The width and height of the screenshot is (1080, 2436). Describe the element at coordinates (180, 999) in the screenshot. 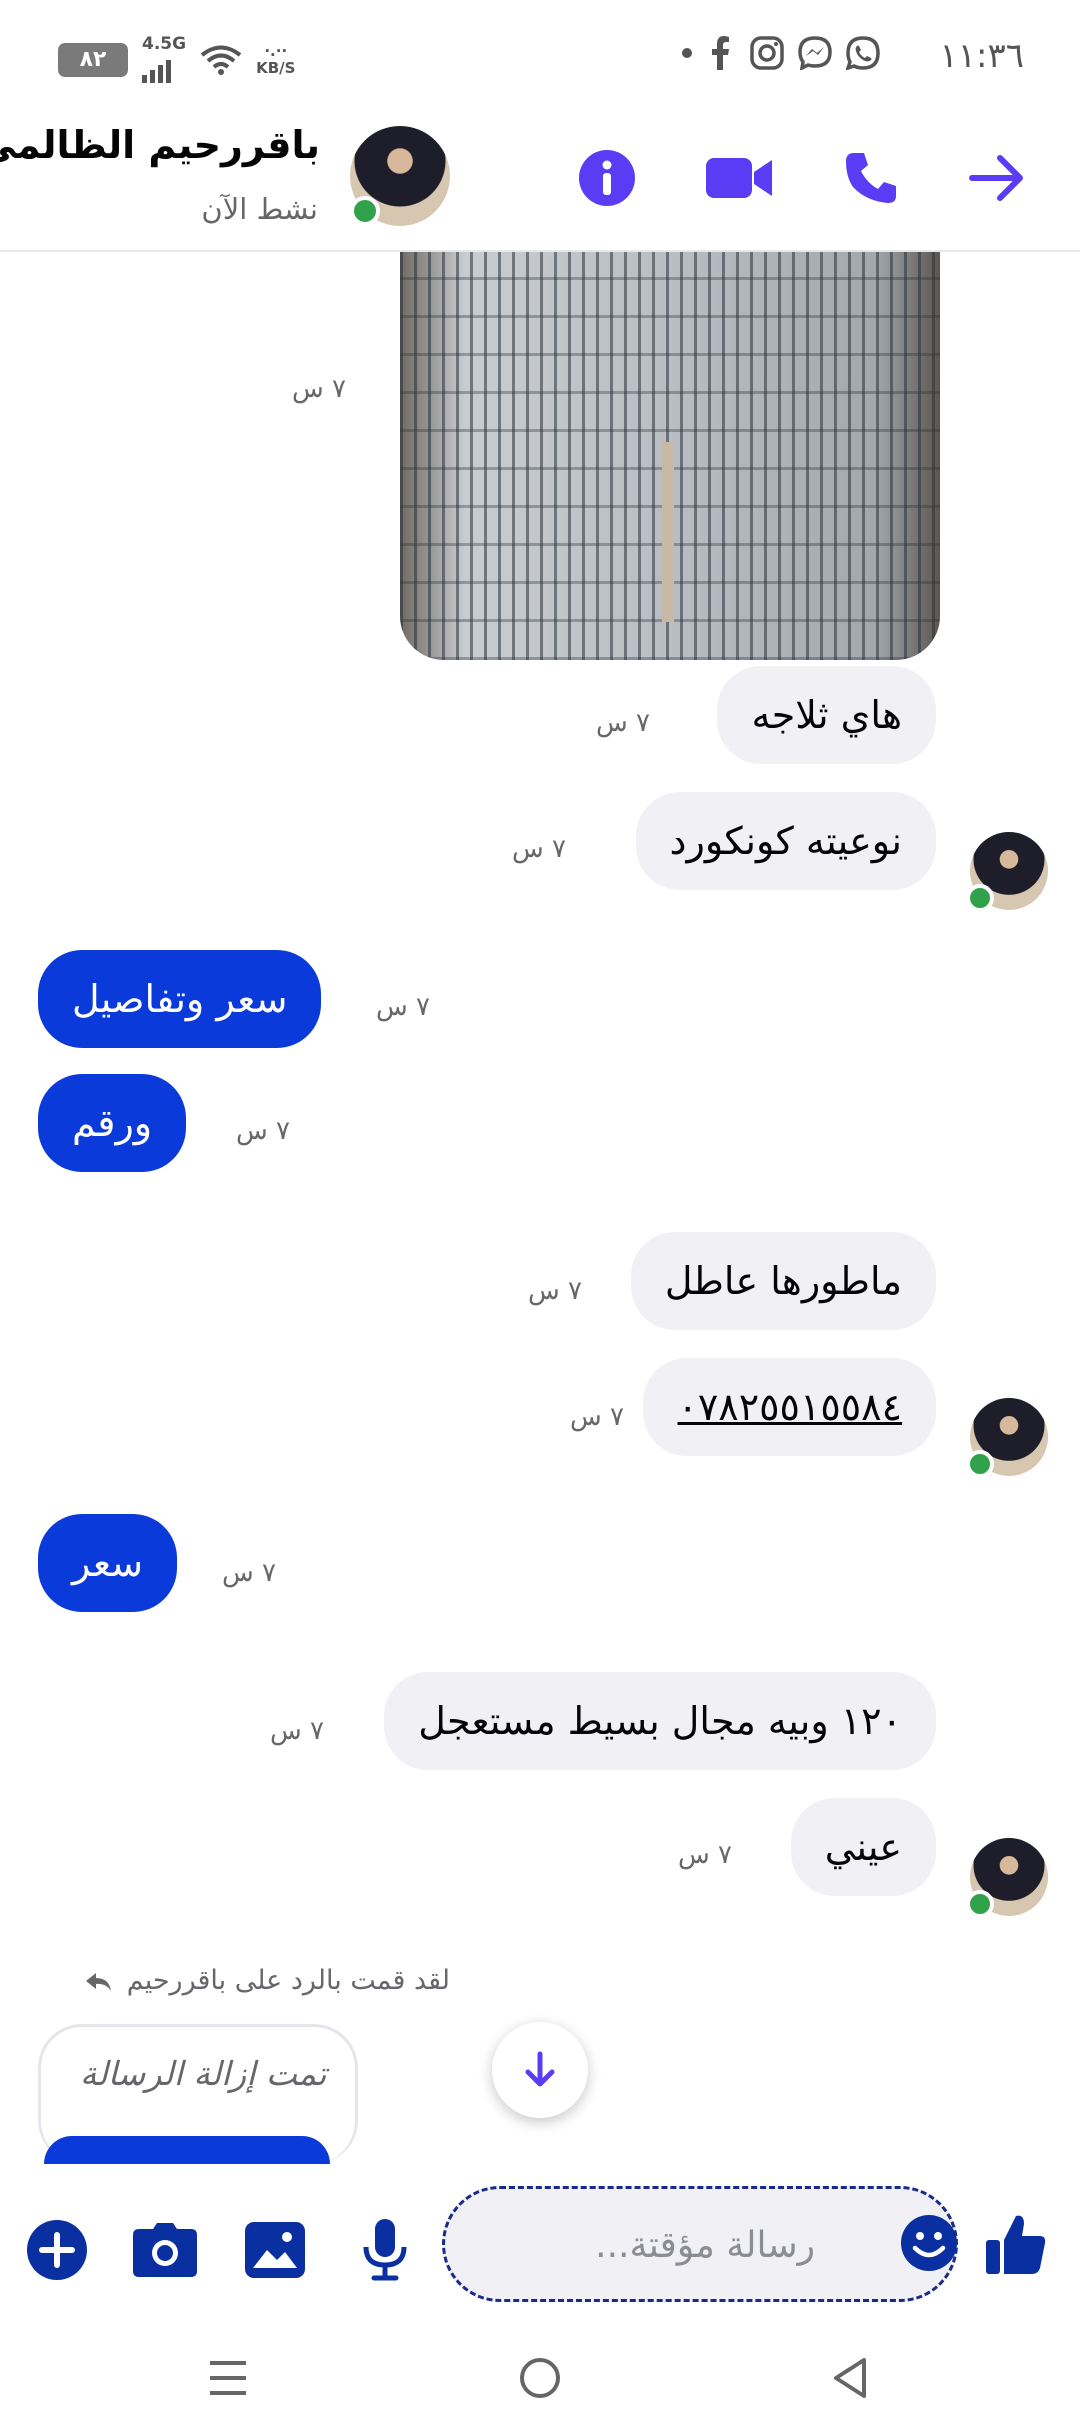

I see `outgoing-message: سعر وتفاصيل` at that location.